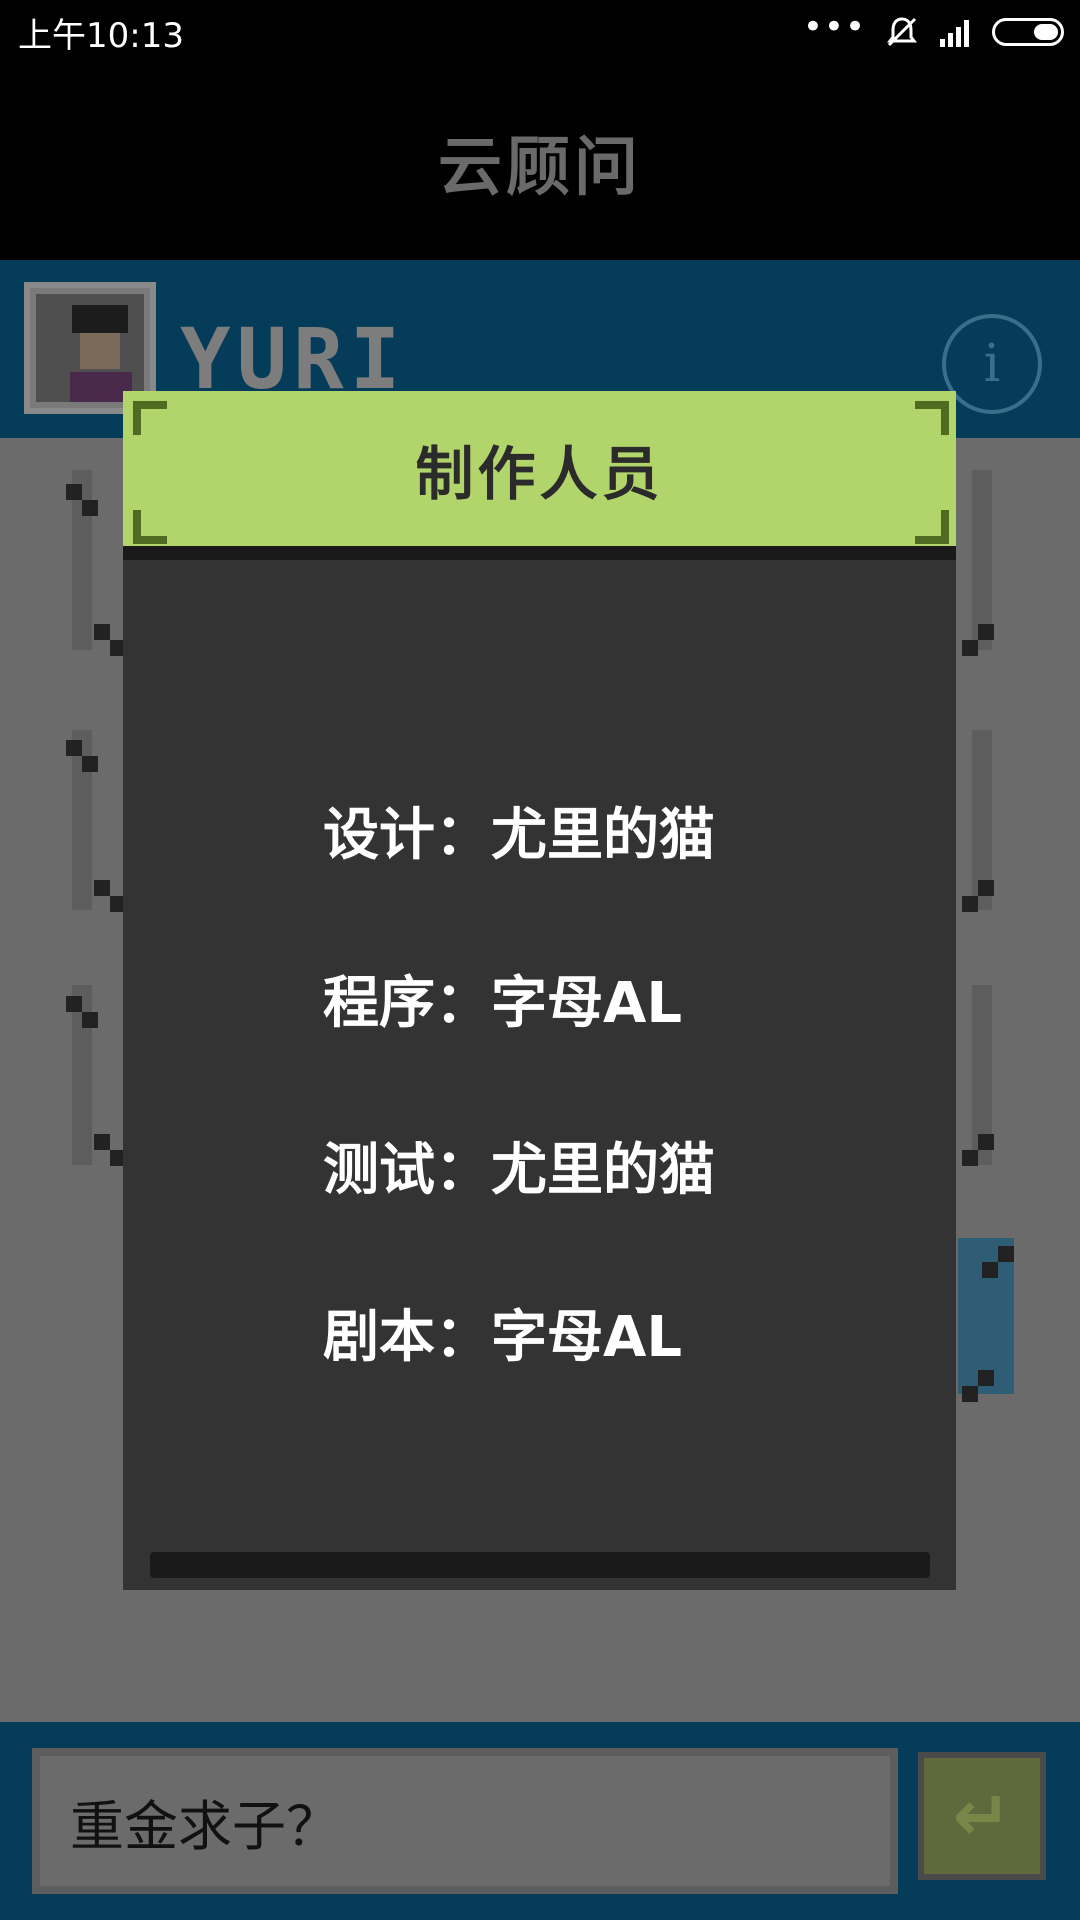  Describe the element at coordinates (101, 36) in the screenshot. I see `status-time: 上午10:13` at that location.